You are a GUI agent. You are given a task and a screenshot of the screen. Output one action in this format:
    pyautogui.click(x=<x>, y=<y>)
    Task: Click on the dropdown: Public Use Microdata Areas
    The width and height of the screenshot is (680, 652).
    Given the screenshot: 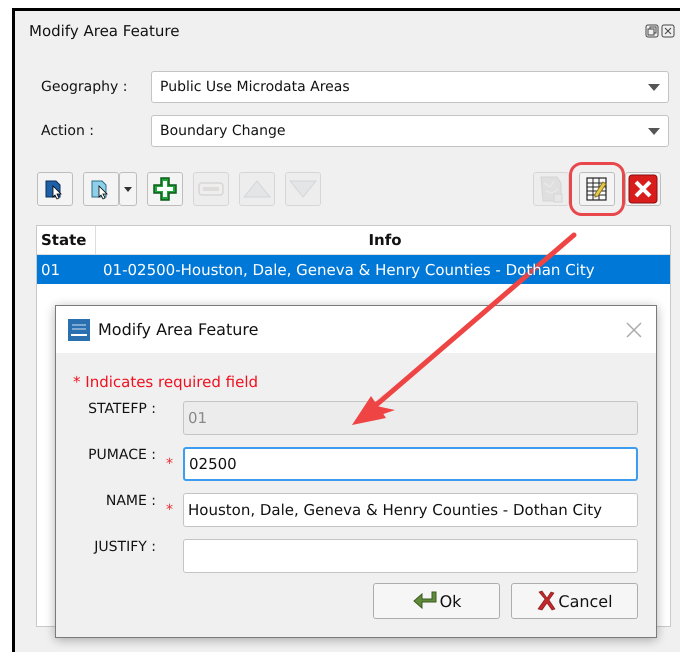 What is the action you would take?
    pyautogui.click(x=410, y=87)
    